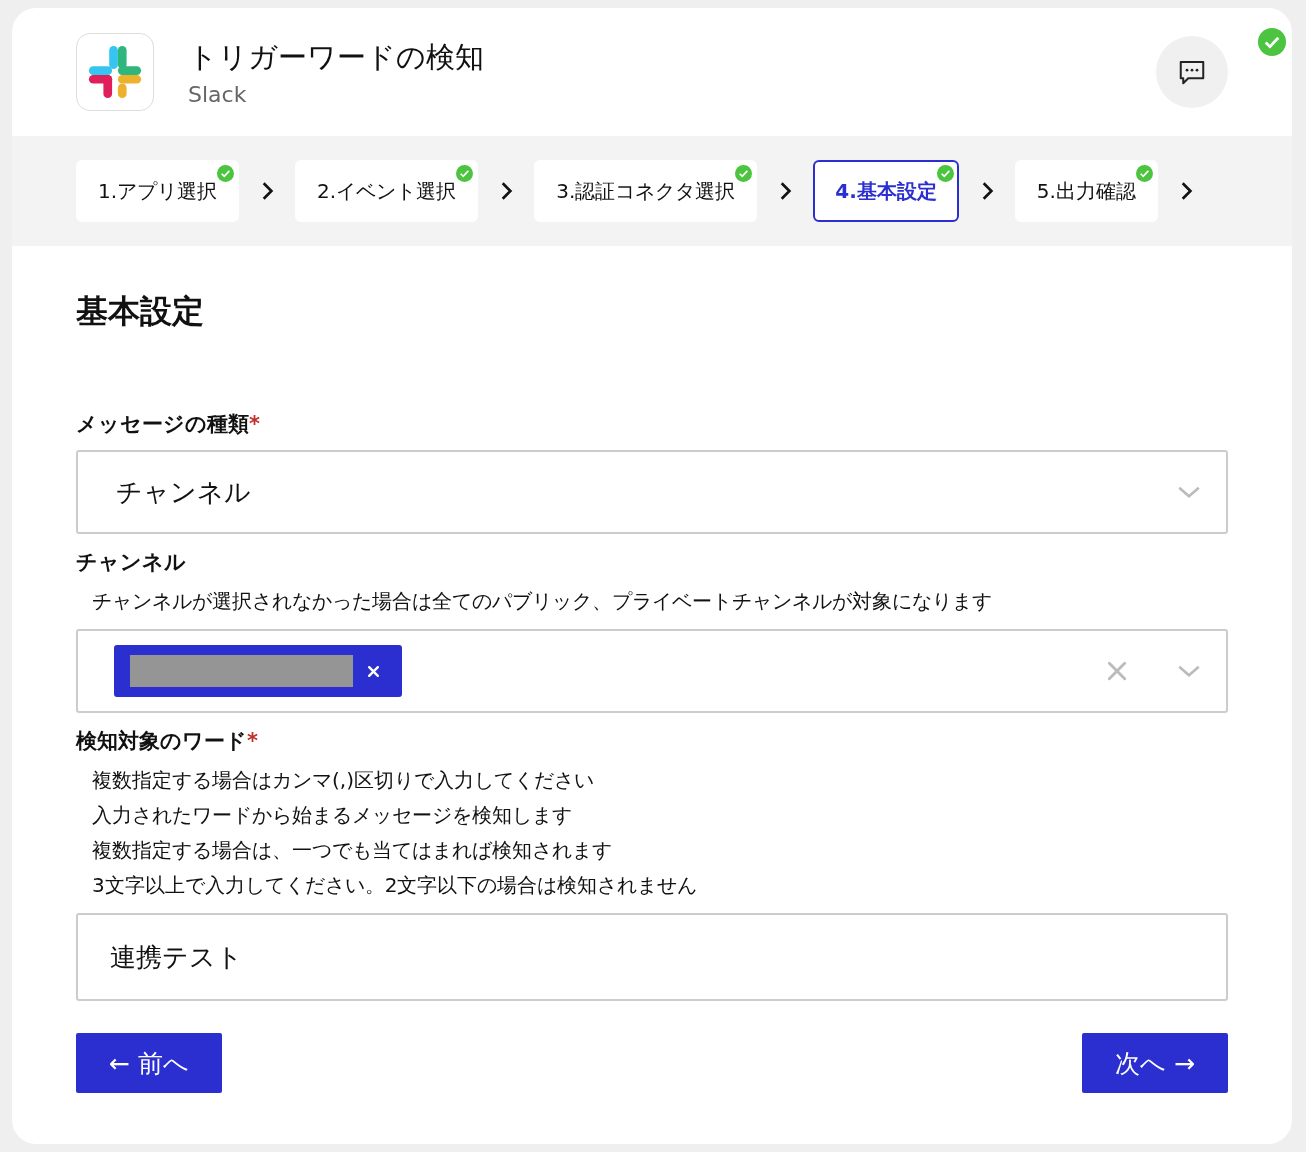 The width and height of the screenshot is (1306, 1152). I want to click on field-label: メッセージの種類*, so click(168, 424).